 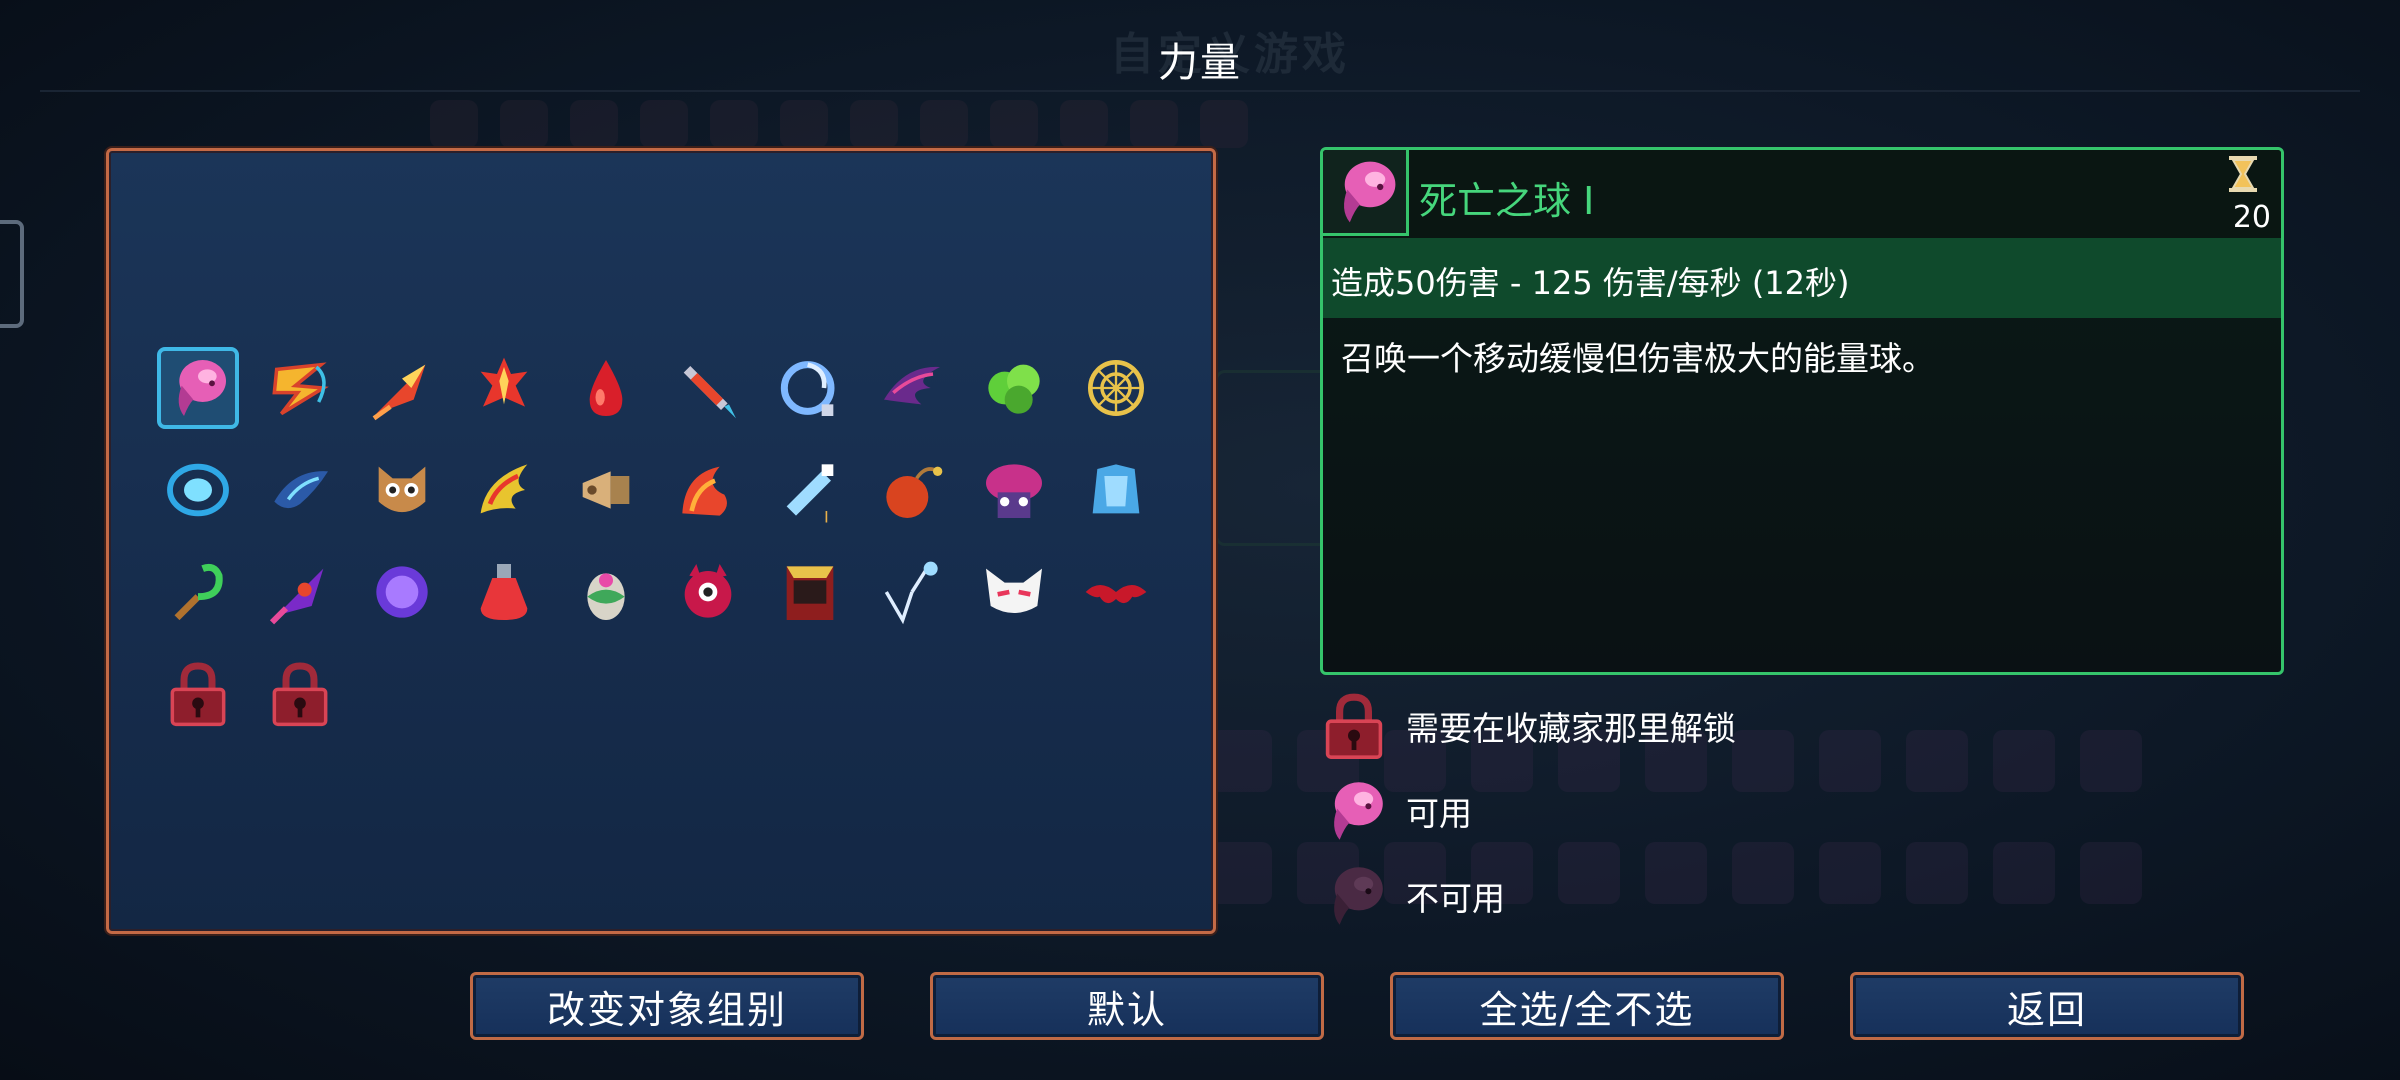 I want to click on legend-locked: 需要在收藏家那里解锁, so click(x=1527, y=726).